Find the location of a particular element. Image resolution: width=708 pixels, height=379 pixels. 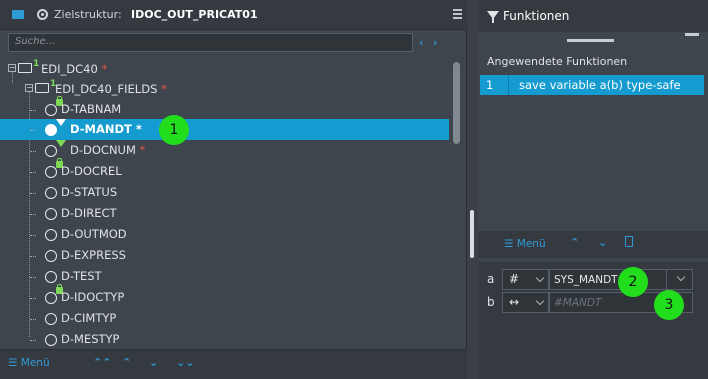

tree-node-d-docrel: D-DOCREL is located at coordinates (224, 170).